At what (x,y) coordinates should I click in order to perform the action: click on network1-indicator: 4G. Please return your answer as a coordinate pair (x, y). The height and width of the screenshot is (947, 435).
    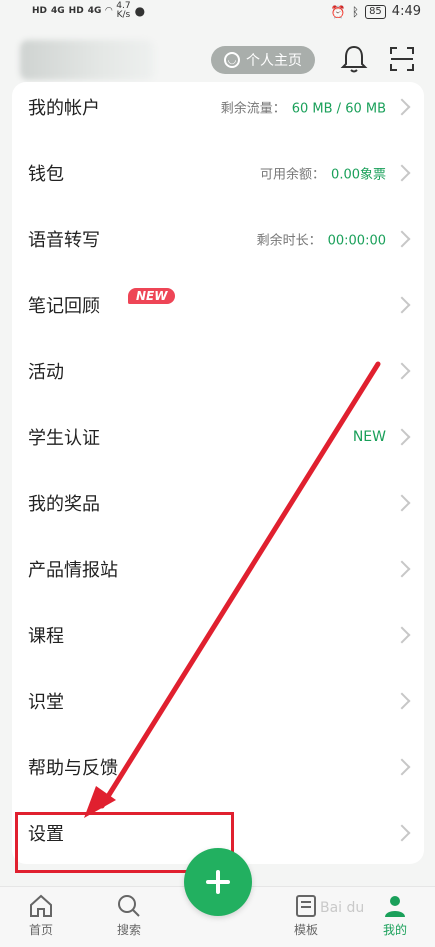
    Looking at the image, I should click on (58, 11).